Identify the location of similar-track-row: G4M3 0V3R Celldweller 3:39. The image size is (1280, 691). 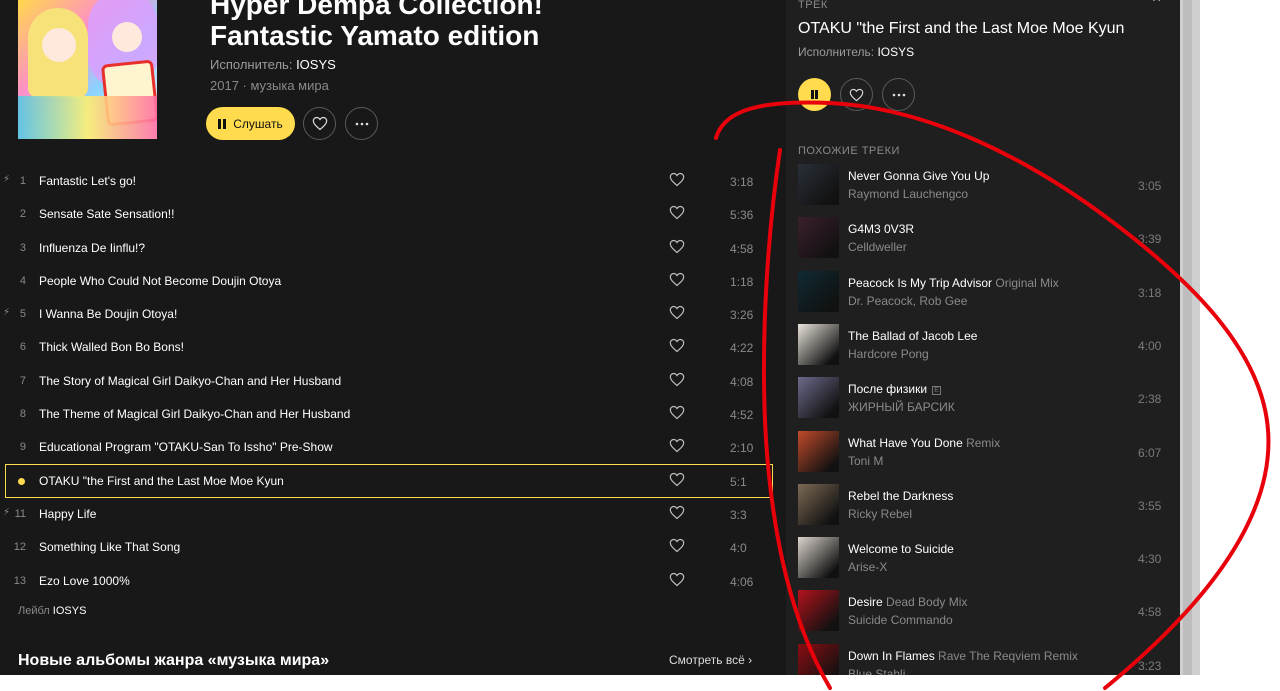
(983, 243).